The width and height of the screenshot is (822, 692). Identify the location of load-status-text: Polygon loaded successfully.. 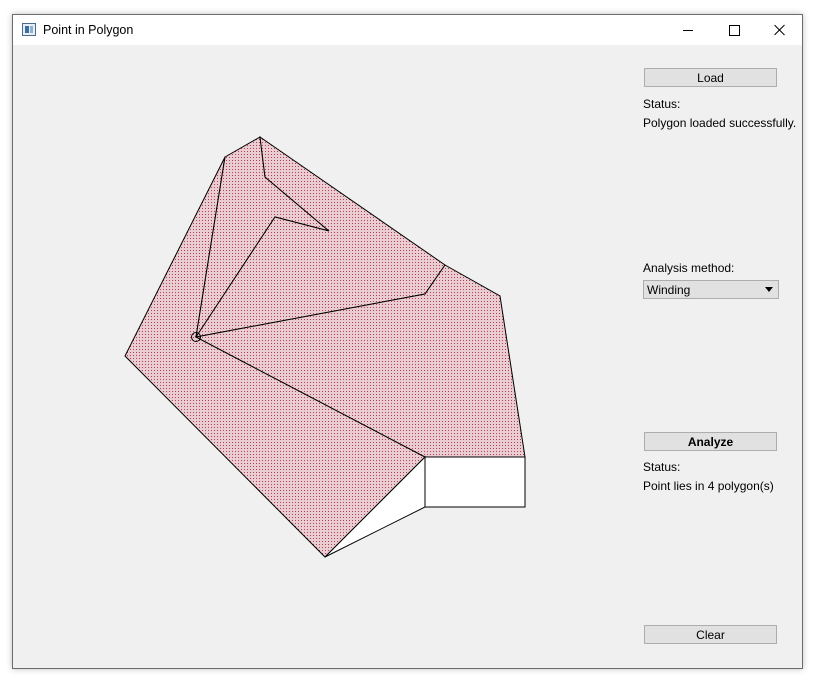
(720, 123).